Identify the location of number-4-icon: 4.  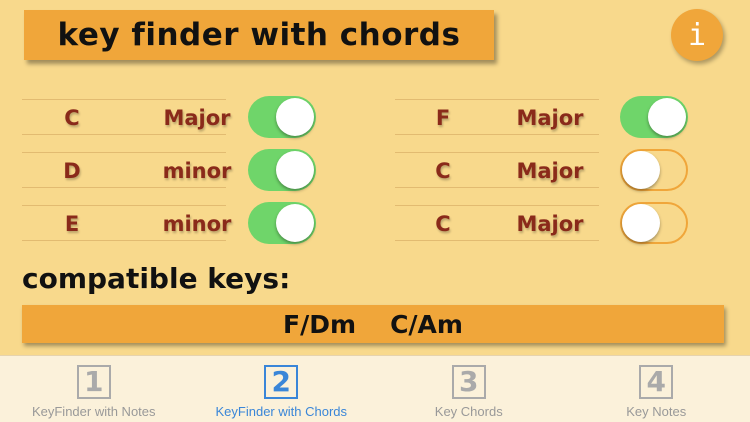
(656, 382).